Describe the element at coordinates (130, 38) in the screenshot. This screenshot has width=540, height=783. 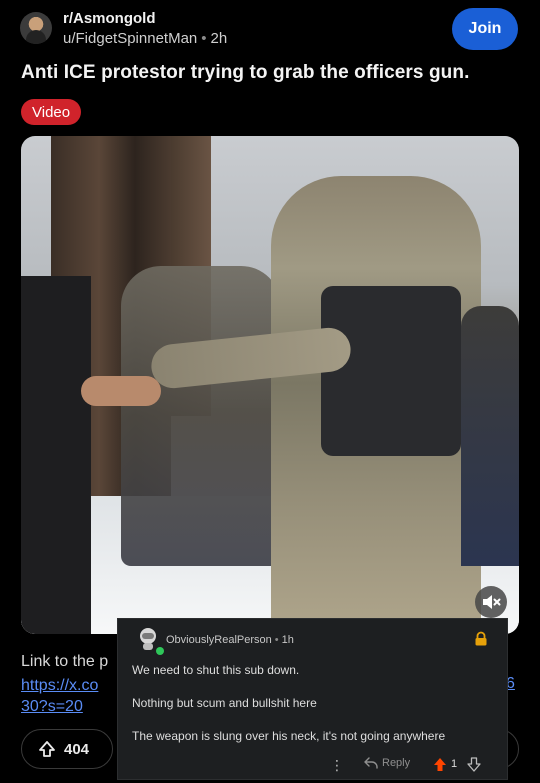
I see `author-username: u/FidgetSpinnetMan` at that location.